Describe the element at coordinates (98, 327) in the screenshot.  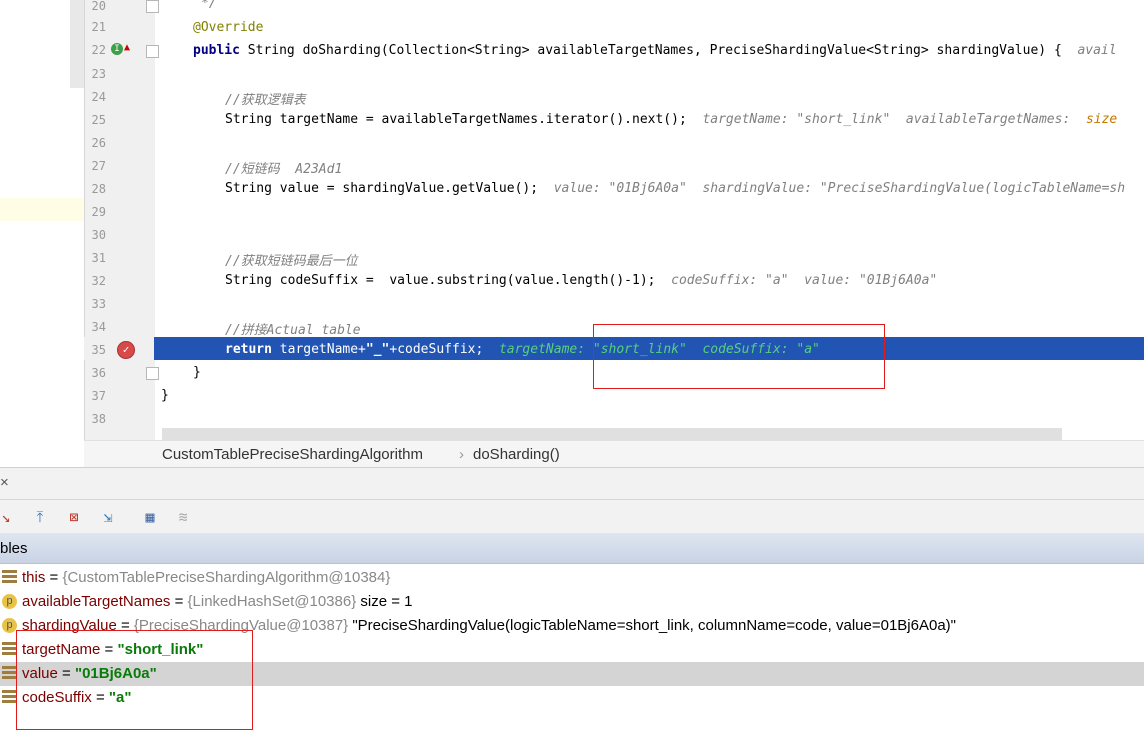
I see `line-number: 34` at that location.